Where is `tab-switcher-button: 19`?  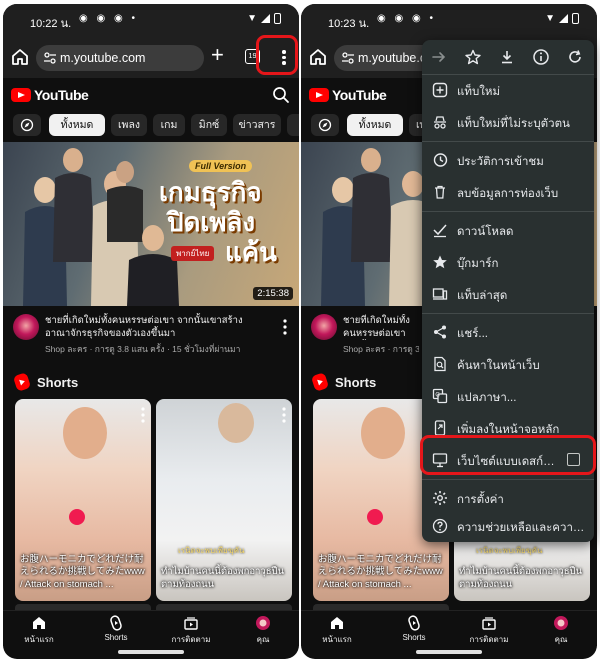 tab-switcher-button: 19 is located at coordinates (252, 56).